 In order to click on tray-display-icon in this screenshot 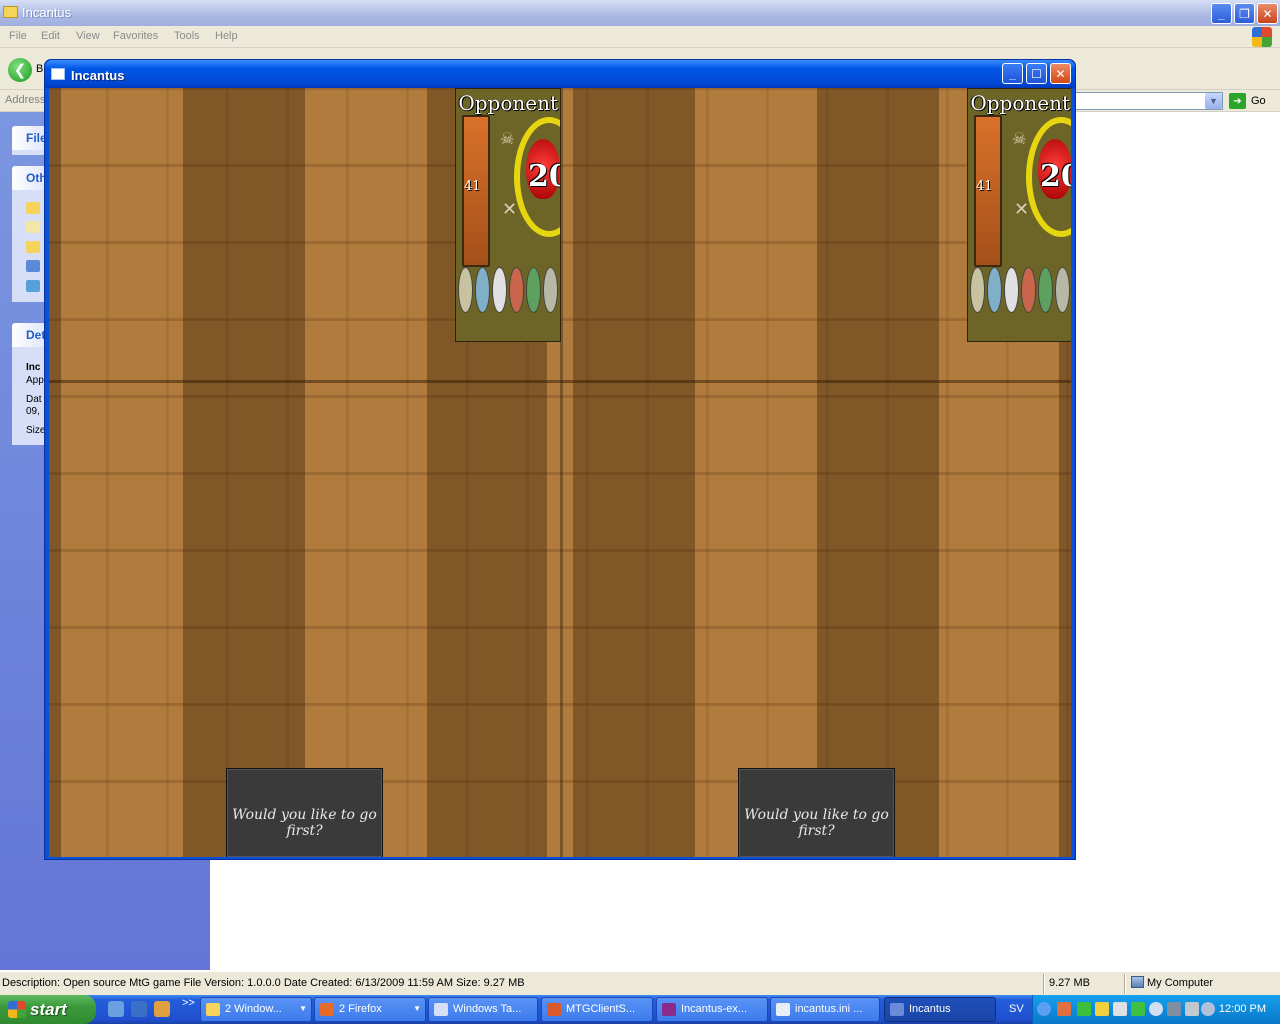, I will do `click(1174, 1009)`.